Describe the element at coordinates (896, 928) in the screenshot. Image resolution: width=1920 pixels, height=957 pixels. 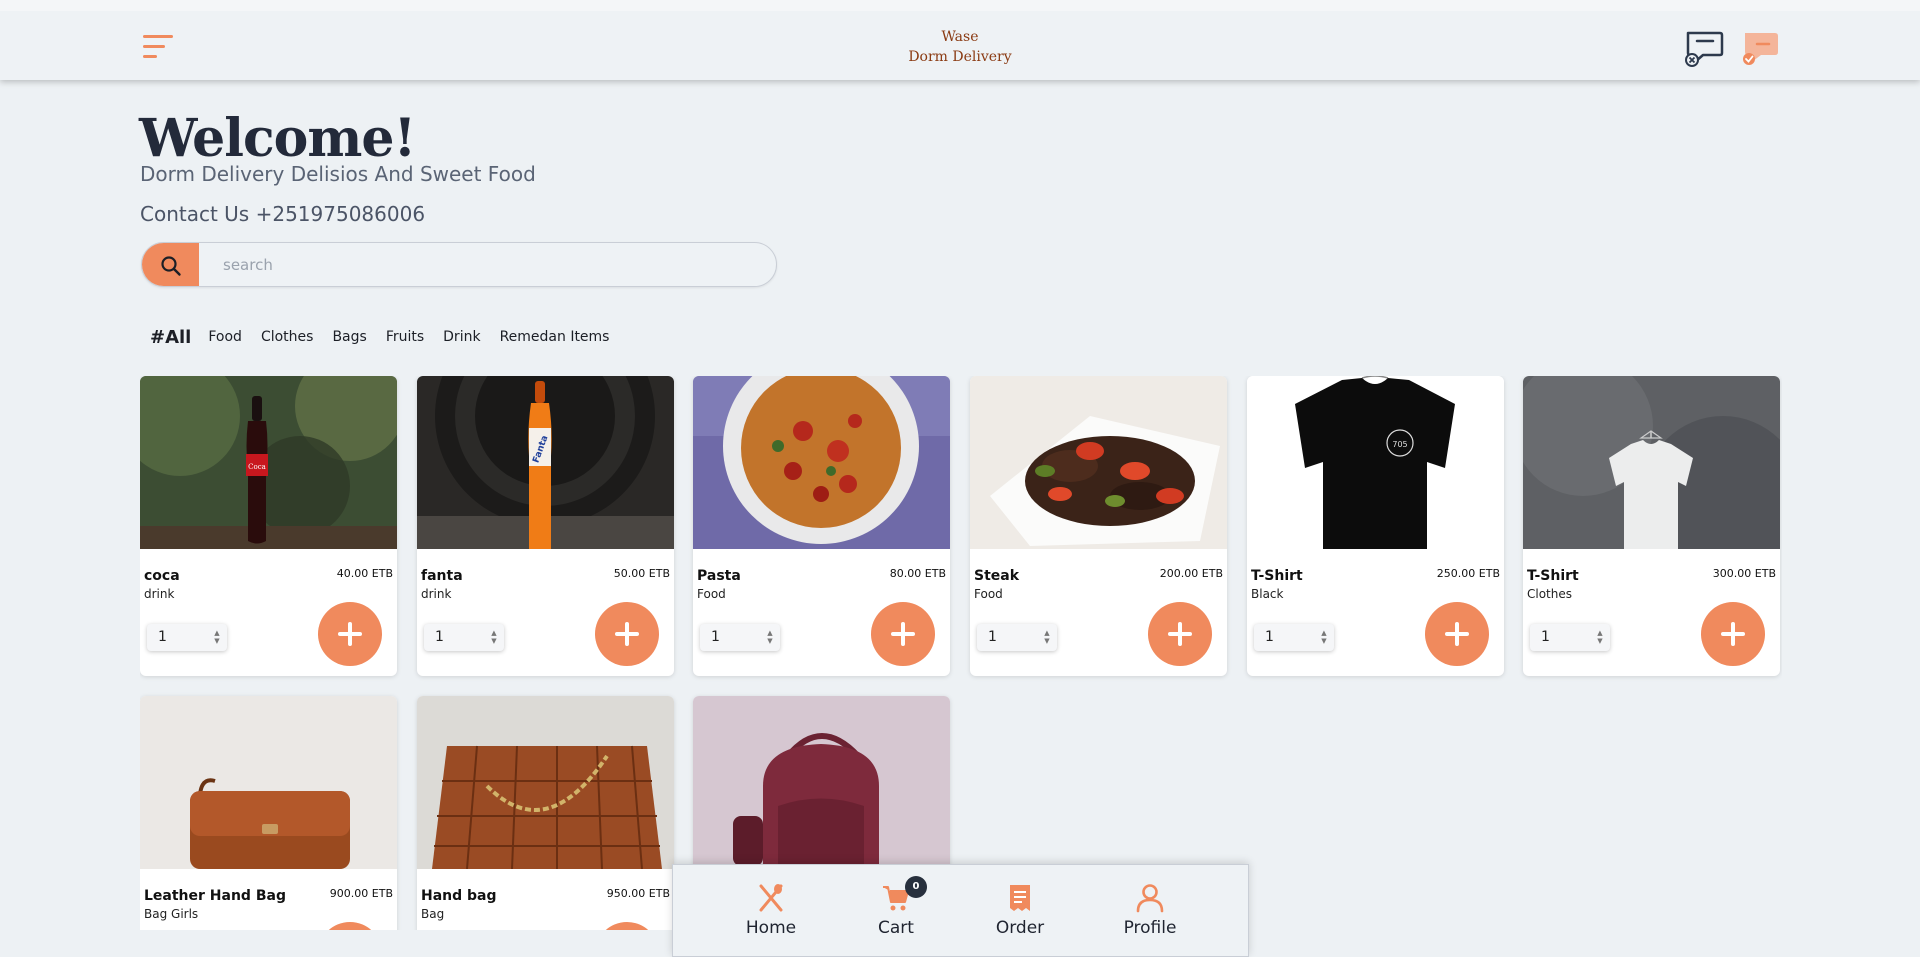
I see `nav-cart-label: Cart` at that location.